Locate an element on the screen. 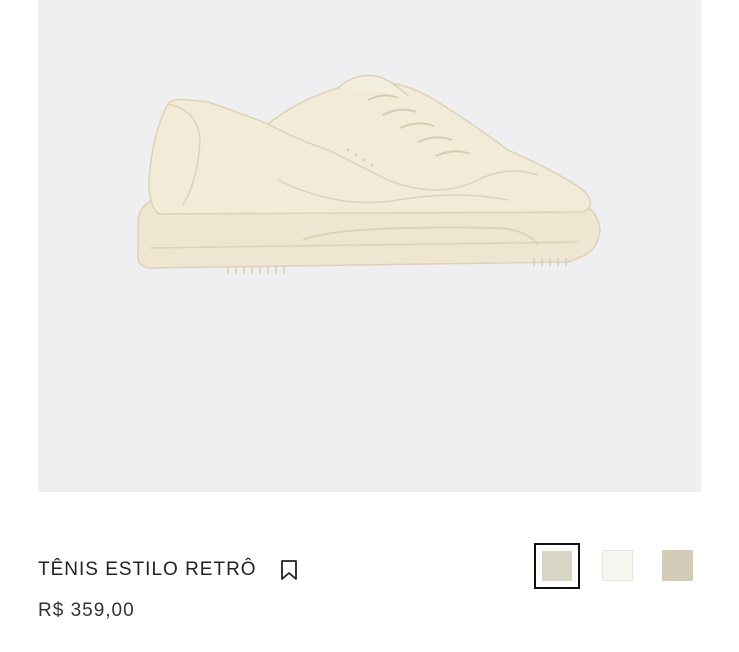 The width and height of the screenshot is (739, 652). product-price: R$ 359,00 is located at coordinates (86, 610).